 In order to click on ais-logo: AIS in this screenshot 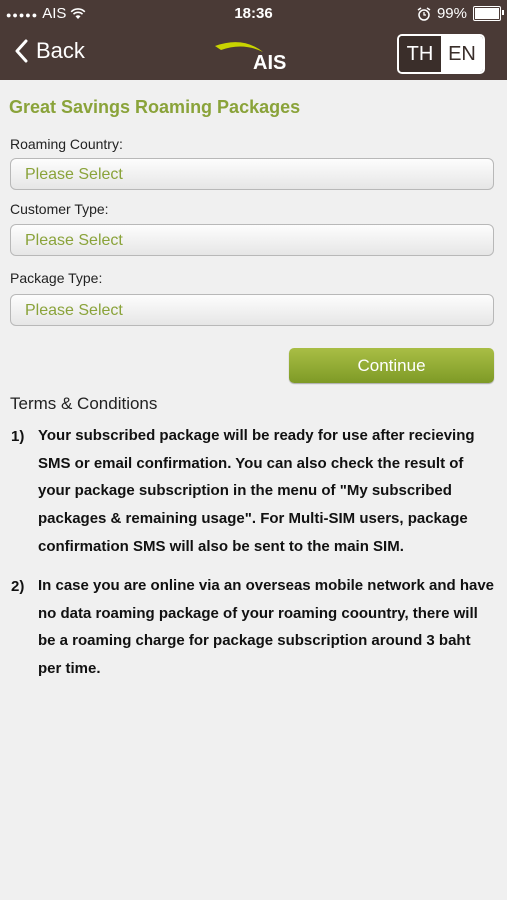, I will do `click(250, 57)`.